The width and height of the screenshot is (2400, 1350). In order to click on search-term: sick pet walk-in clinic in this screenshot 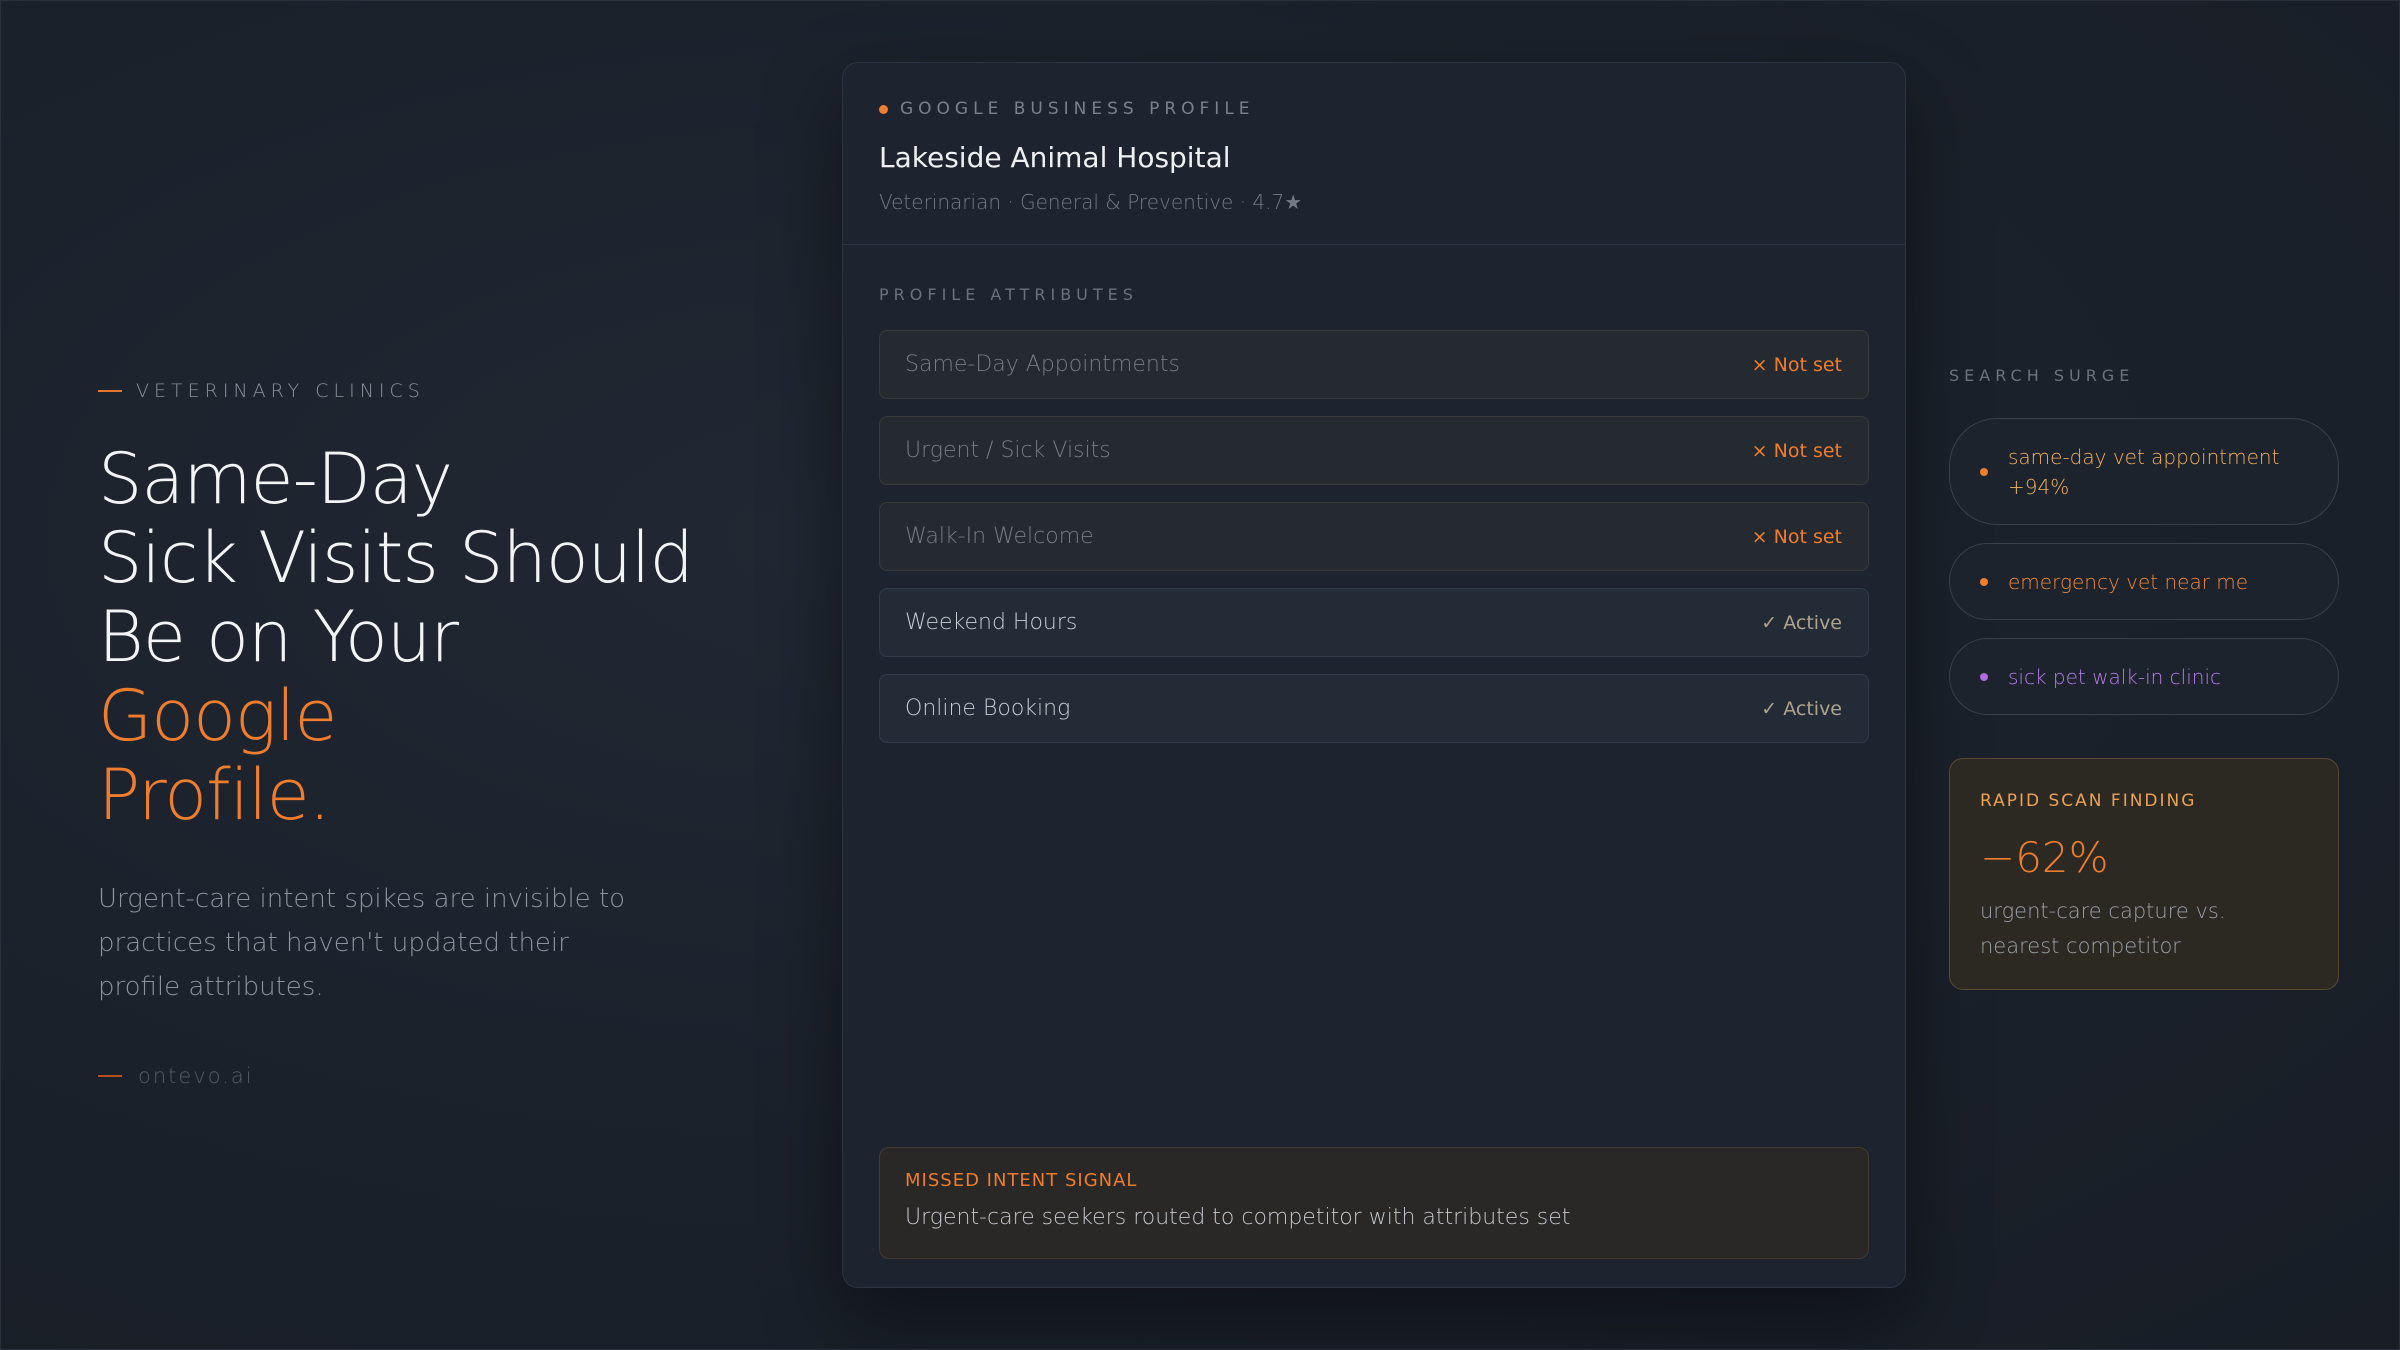, I will do `click(2115, 676)`.